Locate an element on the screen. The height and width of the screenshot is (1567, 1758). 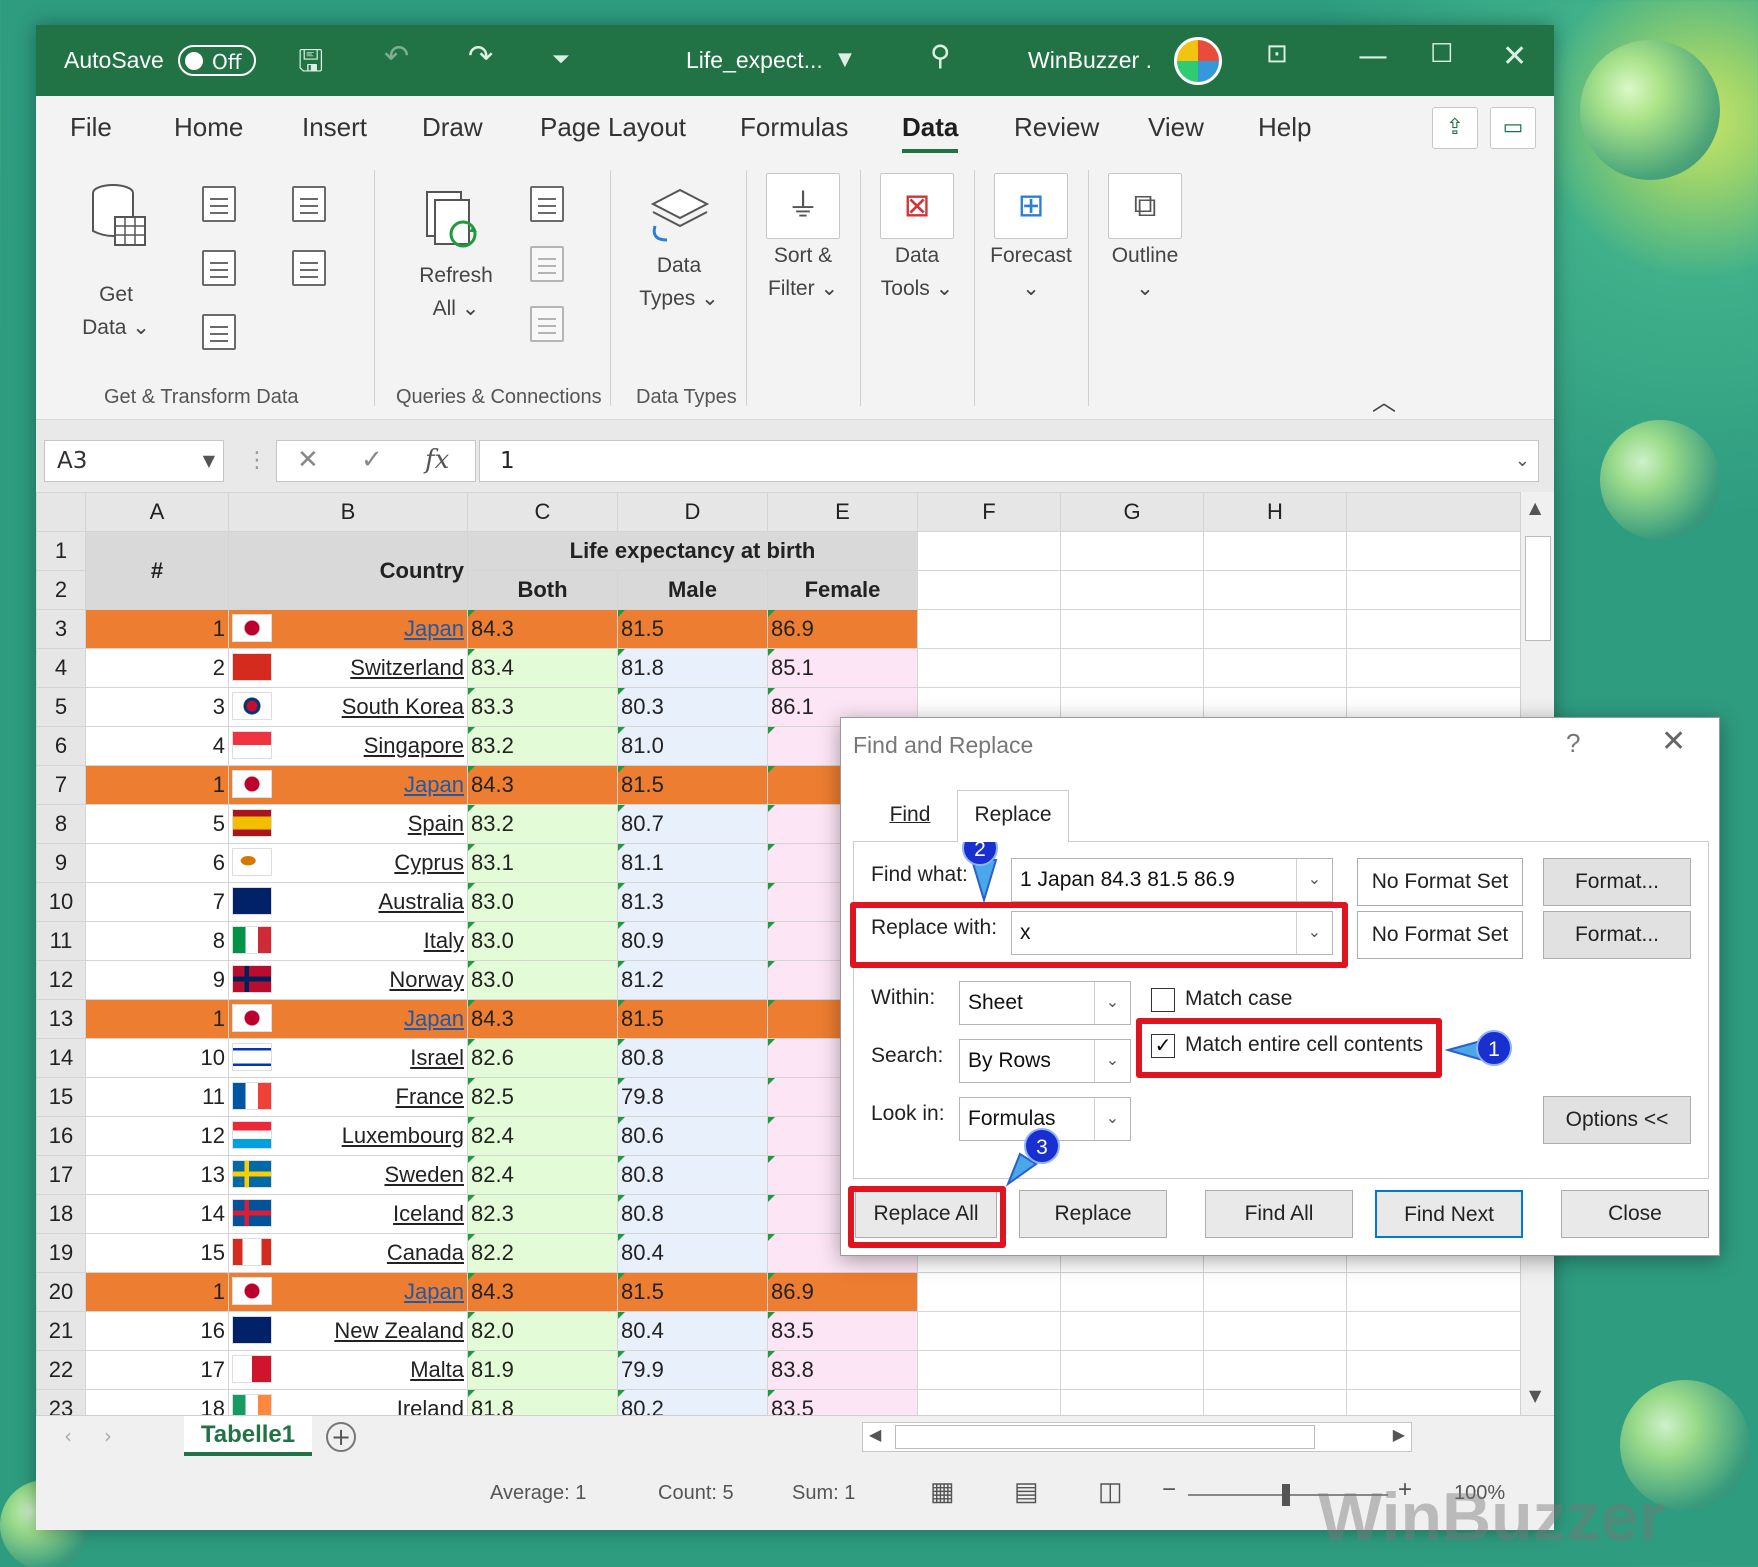
cell-rank: 5 is located at coordinates (157, 824).